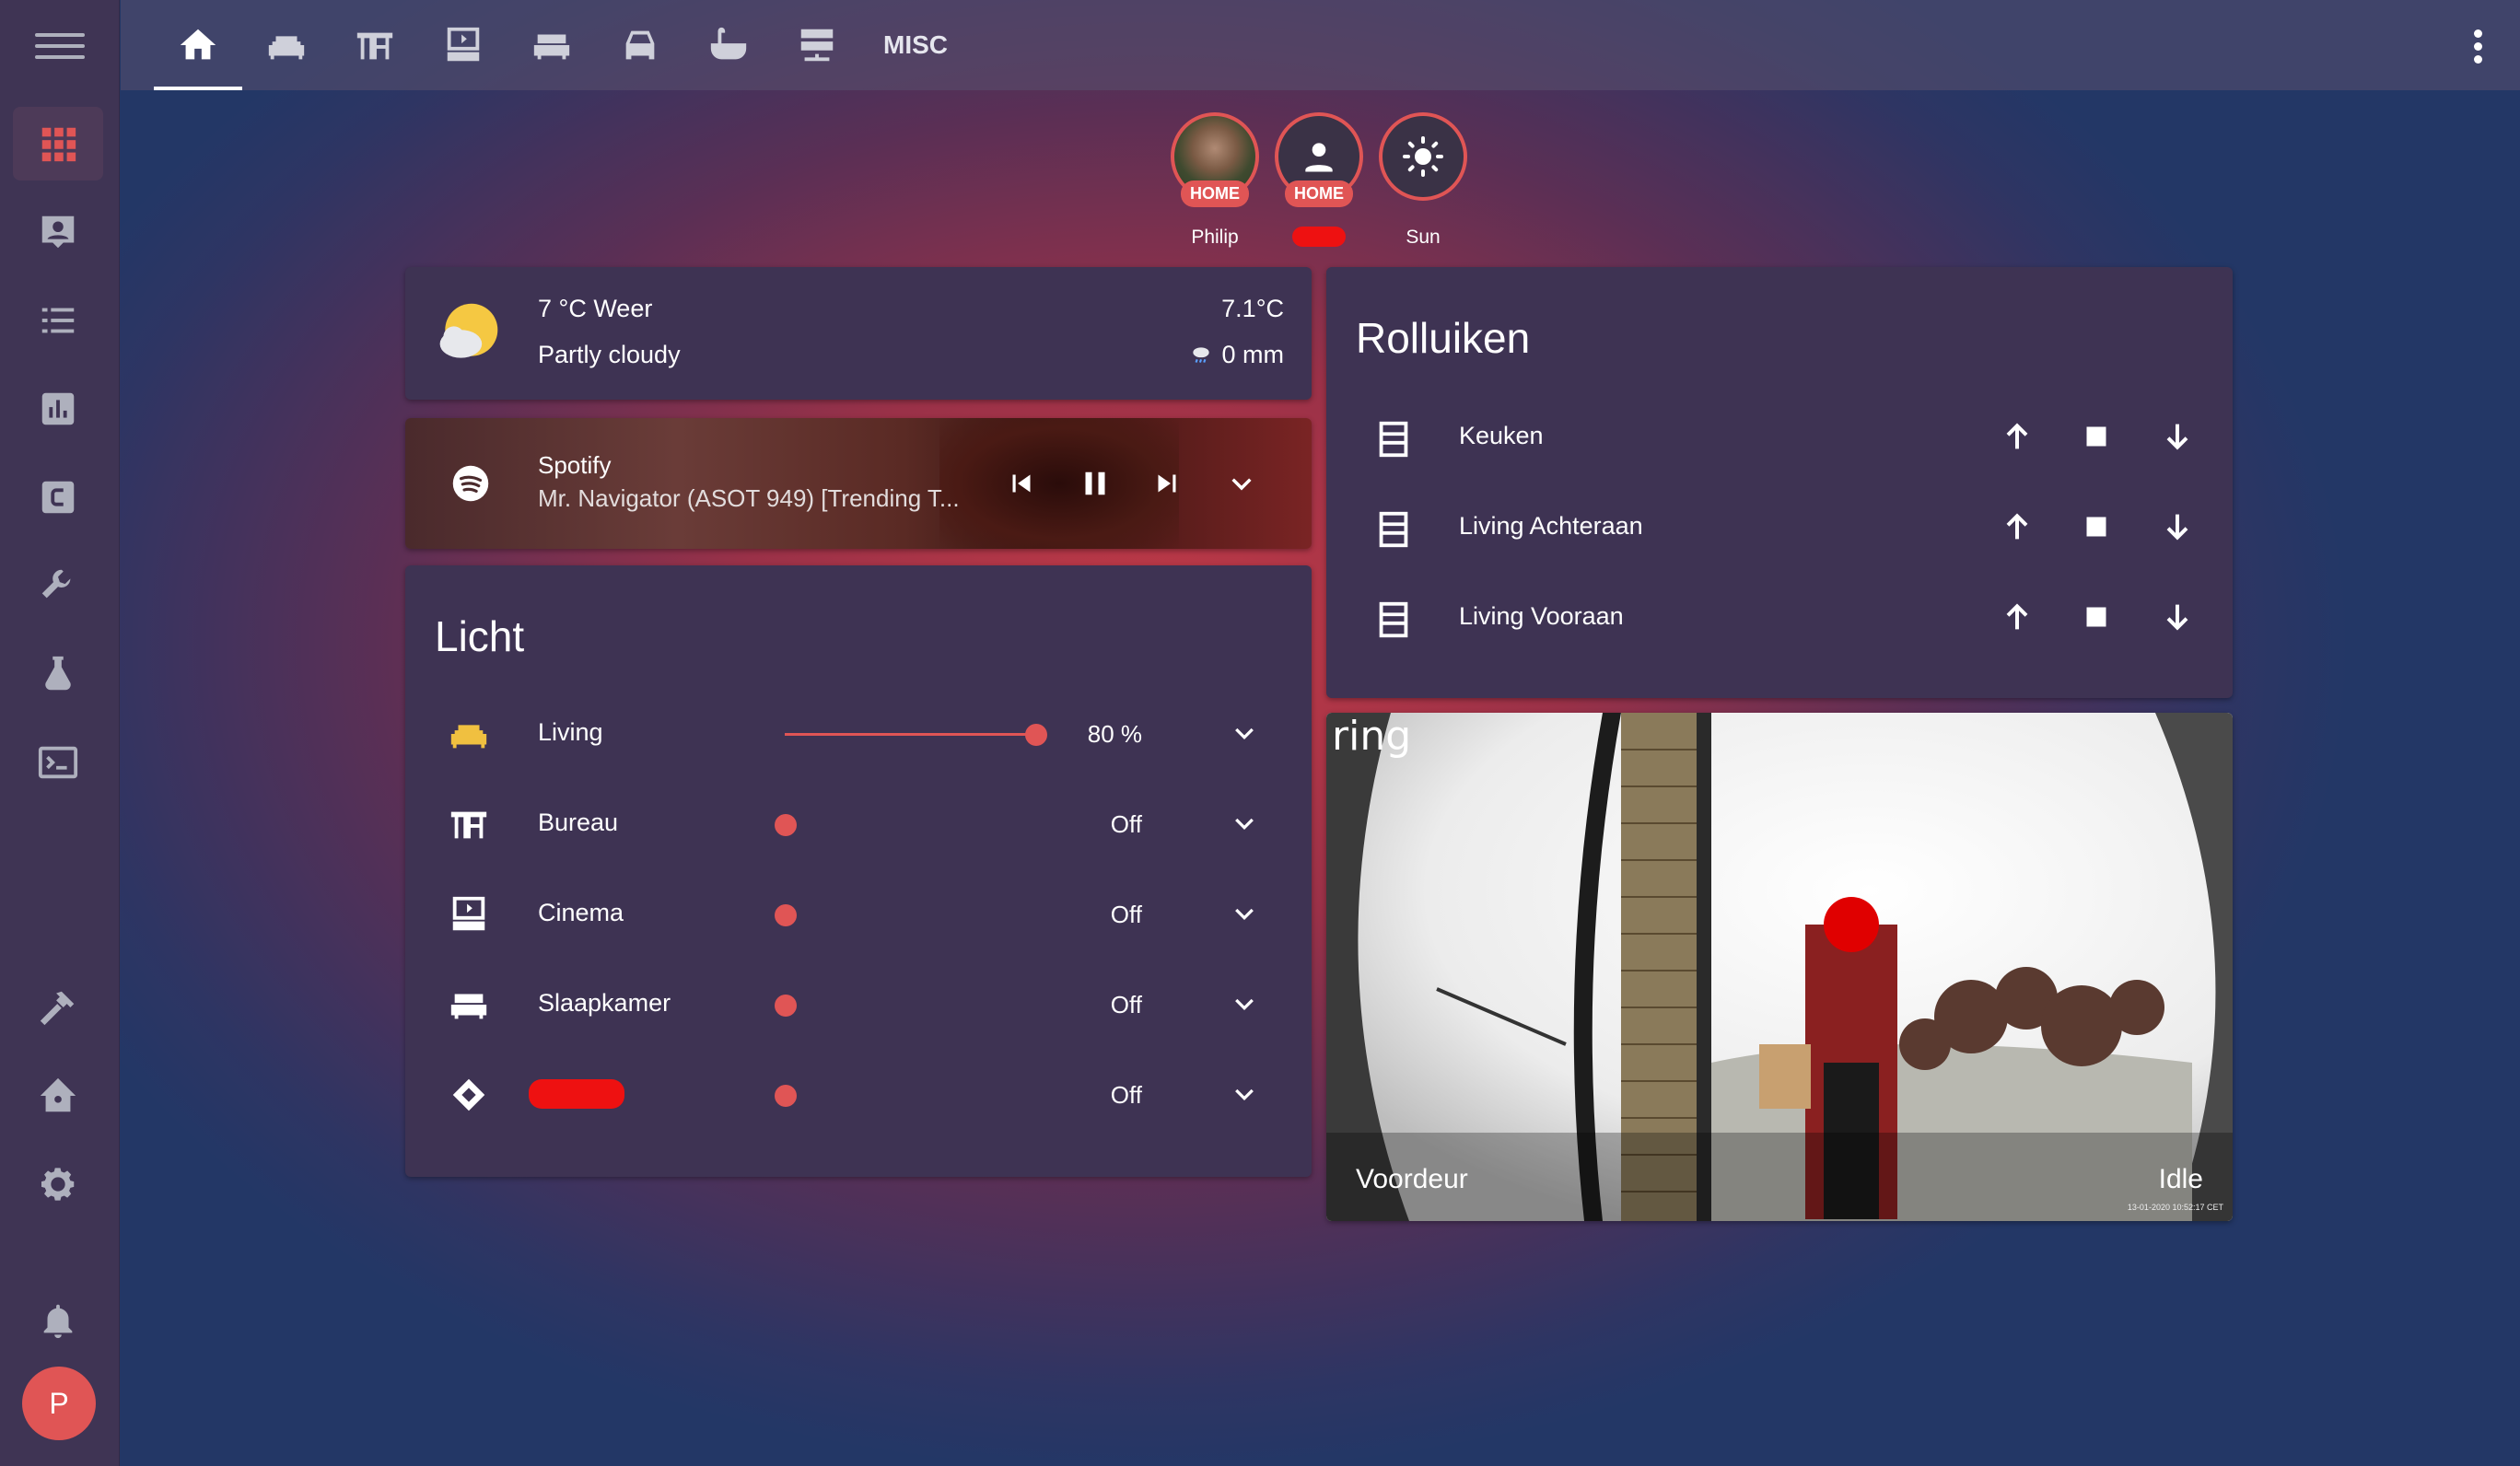 Image resolution: width=2520 pixels, height=1466 pixels. I want to click on previous-track-icon, so click(1021, 484).